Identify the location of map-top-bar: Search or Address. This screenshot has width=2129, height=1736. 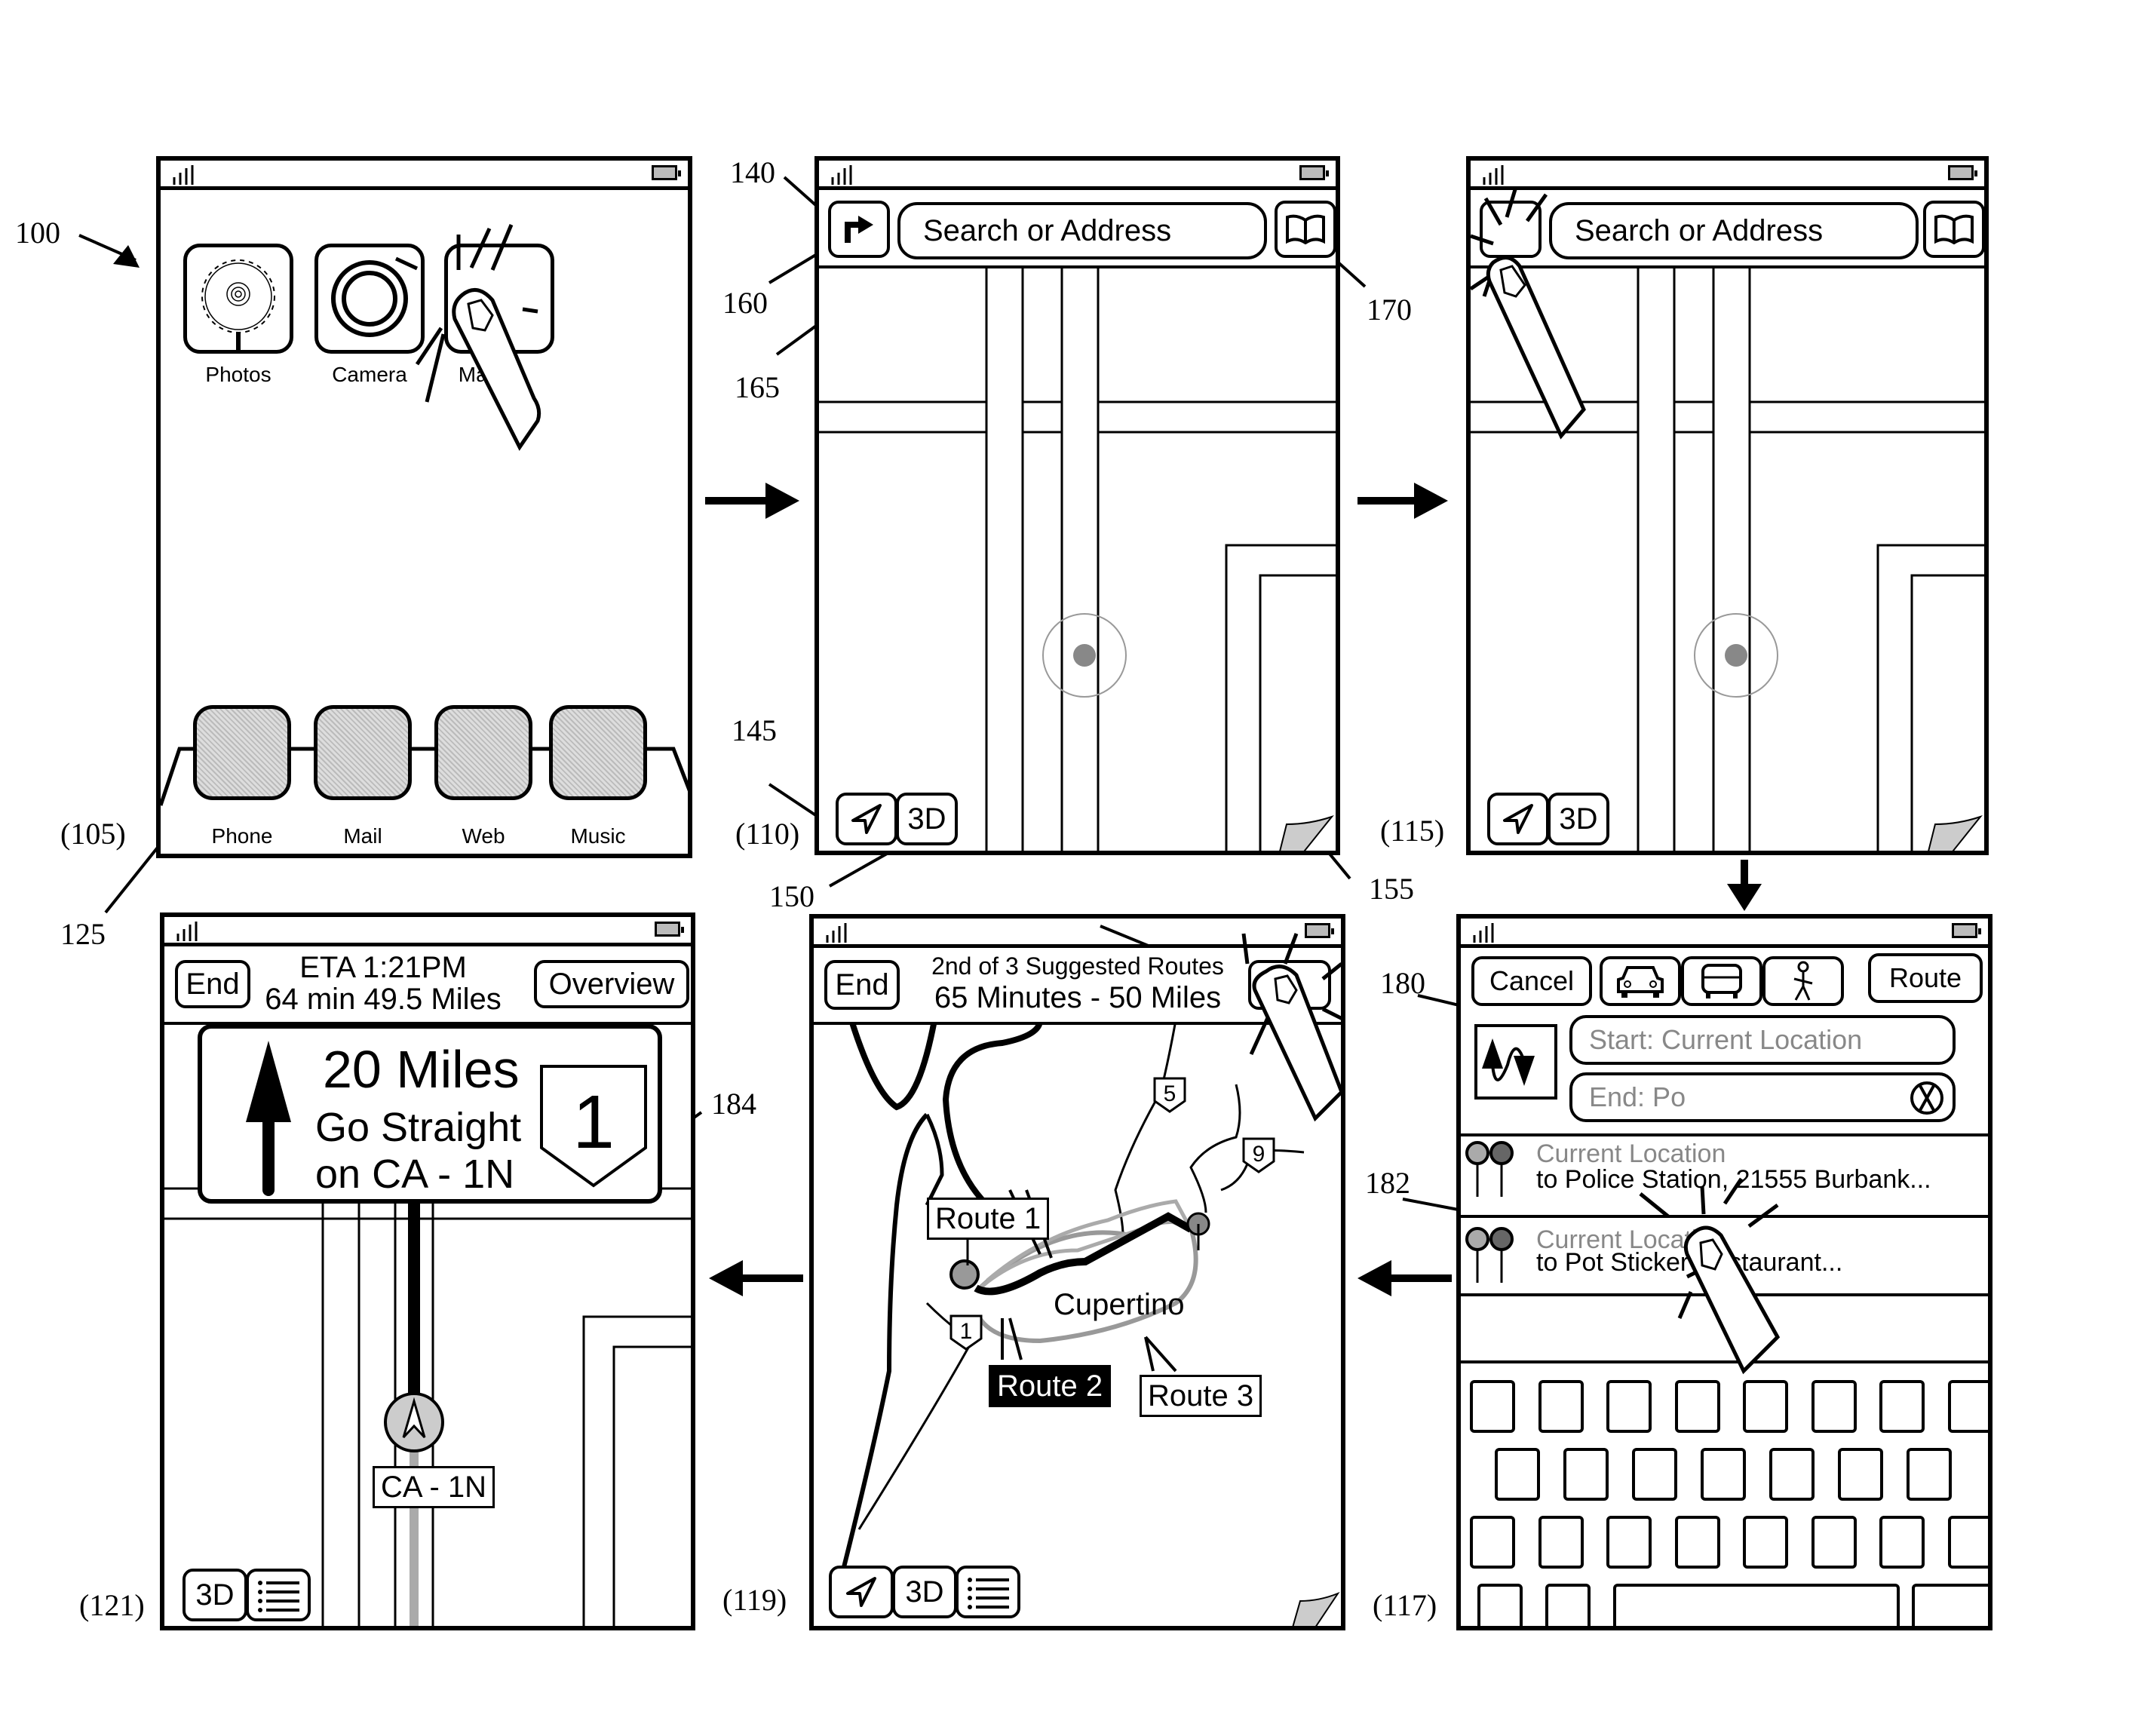
(1077, 229).